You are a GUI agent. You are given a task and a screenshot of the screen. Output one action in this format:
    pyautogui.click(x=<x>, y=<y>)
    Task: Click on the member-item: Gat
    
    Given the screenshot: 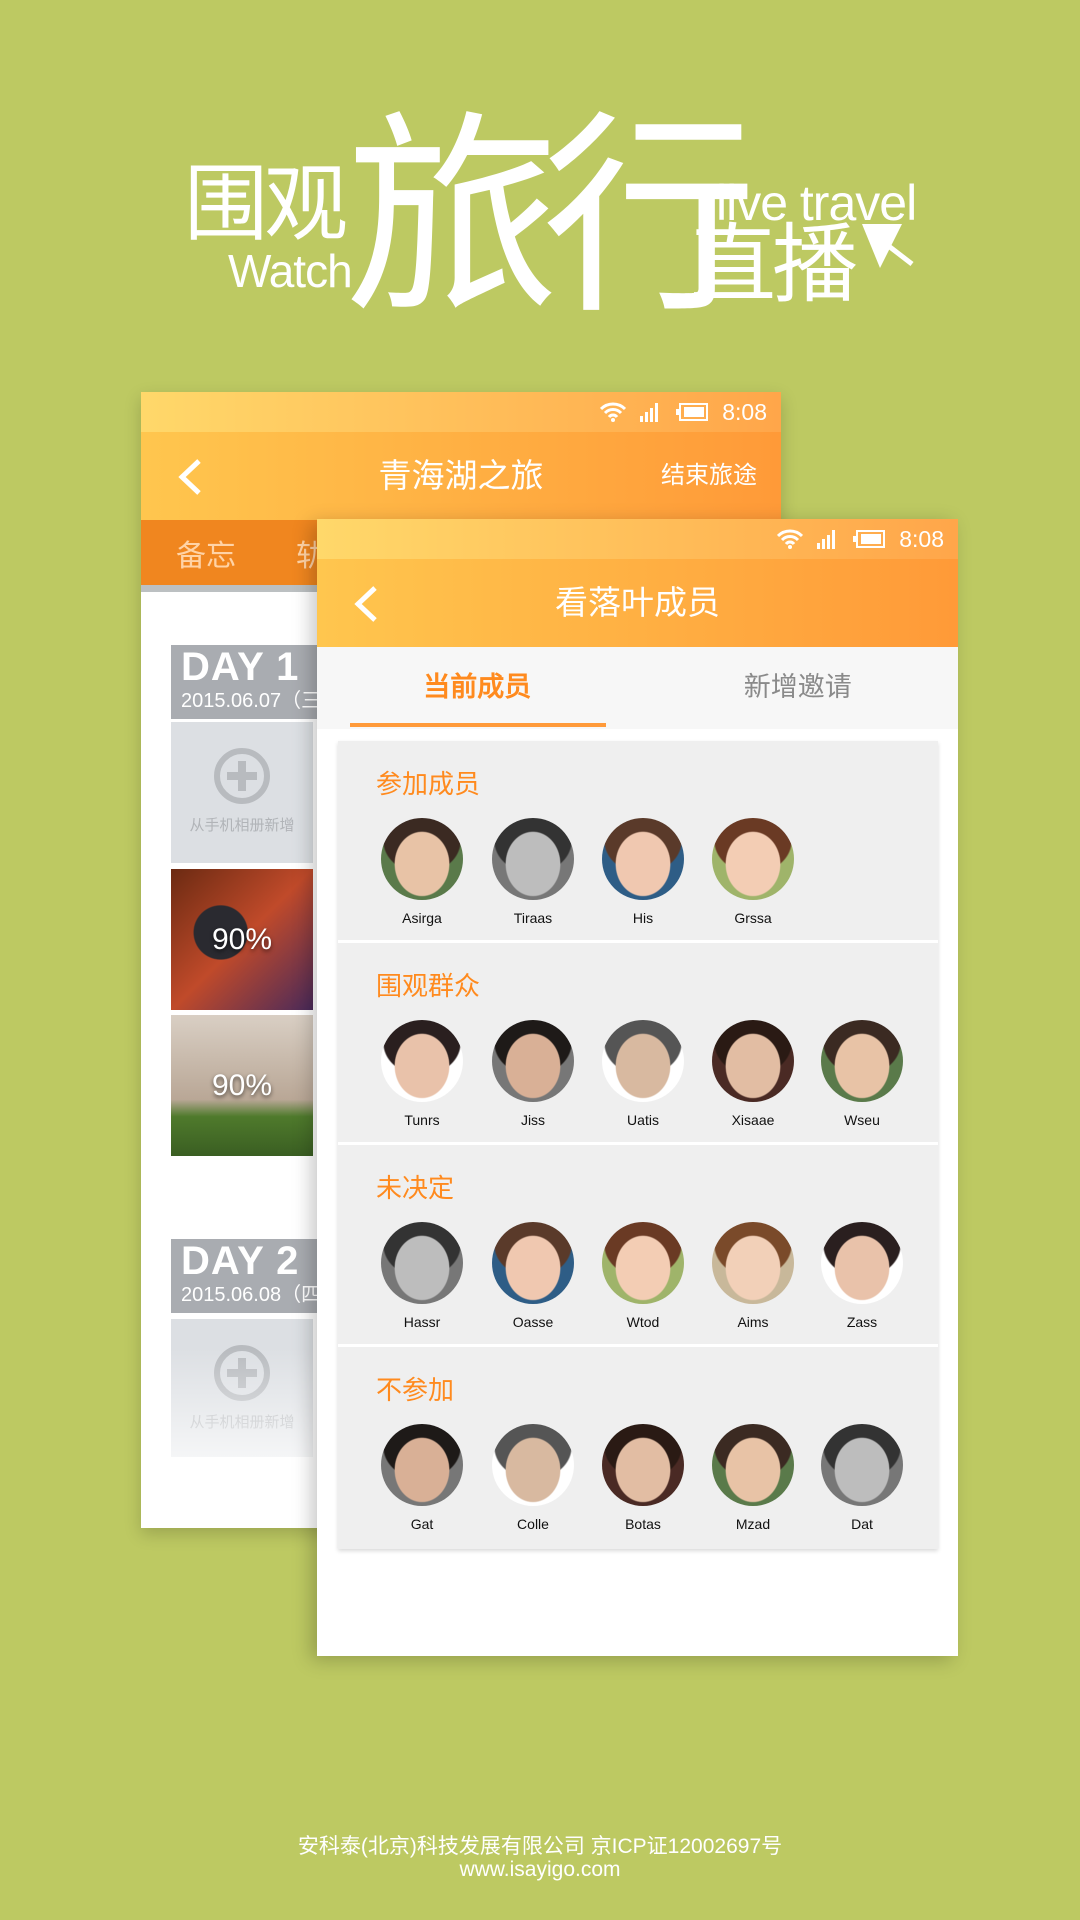 What is the action you would take?
    pyautogui.click(x=422, y=1478)
    